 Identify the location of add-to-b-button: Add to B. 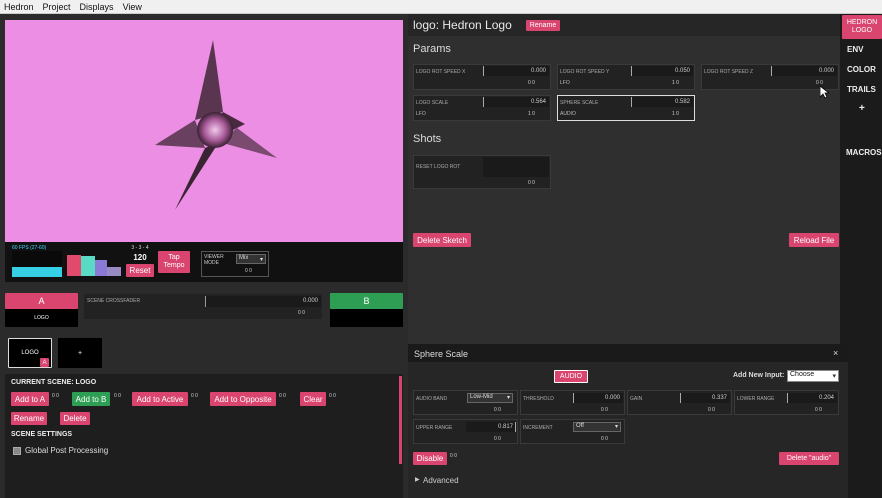
(91, 399).